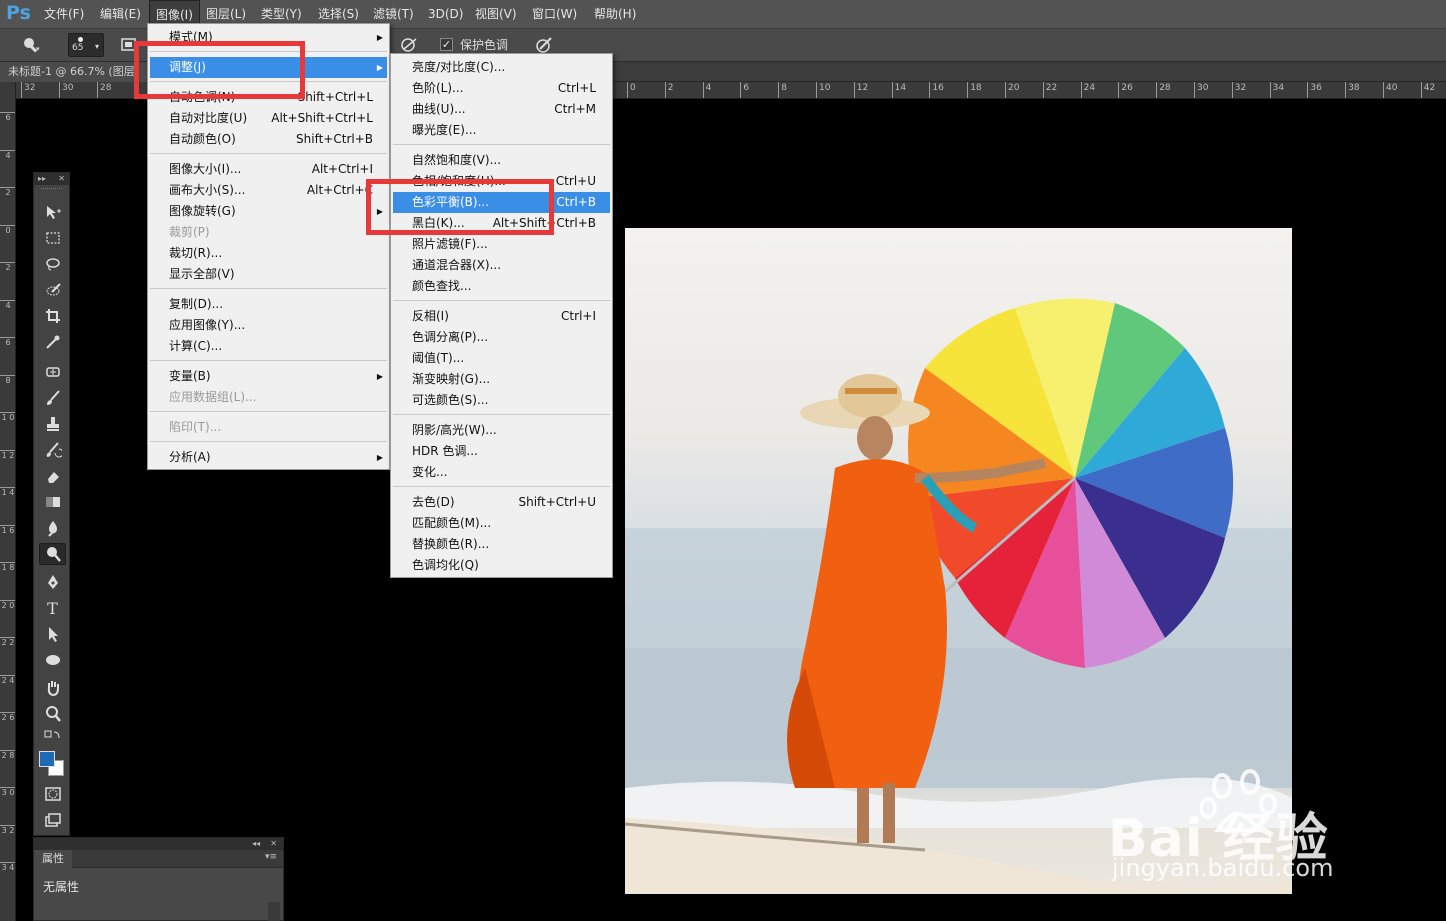 The height and width of the screenshot is (921, 1446). I want to click on marquee-tool, so click(52, 238).